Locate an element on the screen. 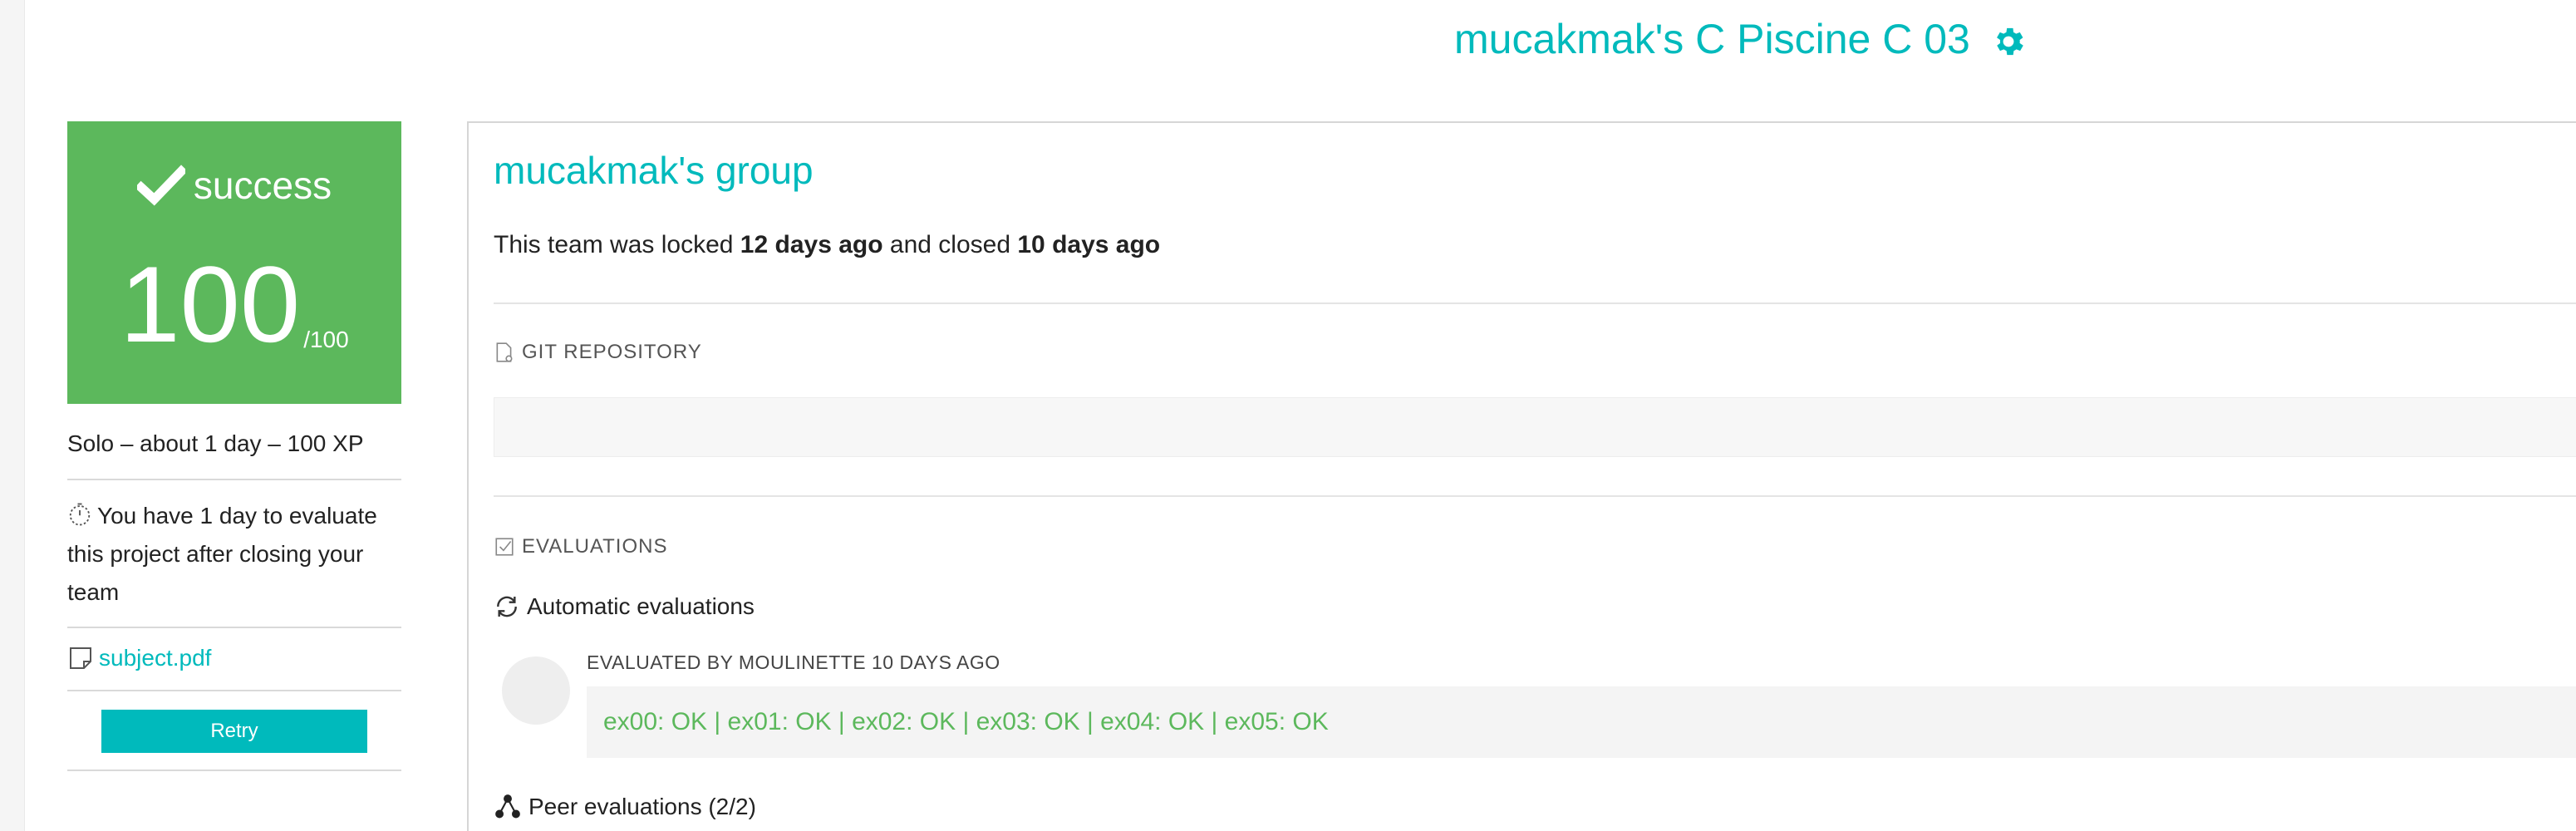  evaluator-avatar is located at coordinates (536, 690).